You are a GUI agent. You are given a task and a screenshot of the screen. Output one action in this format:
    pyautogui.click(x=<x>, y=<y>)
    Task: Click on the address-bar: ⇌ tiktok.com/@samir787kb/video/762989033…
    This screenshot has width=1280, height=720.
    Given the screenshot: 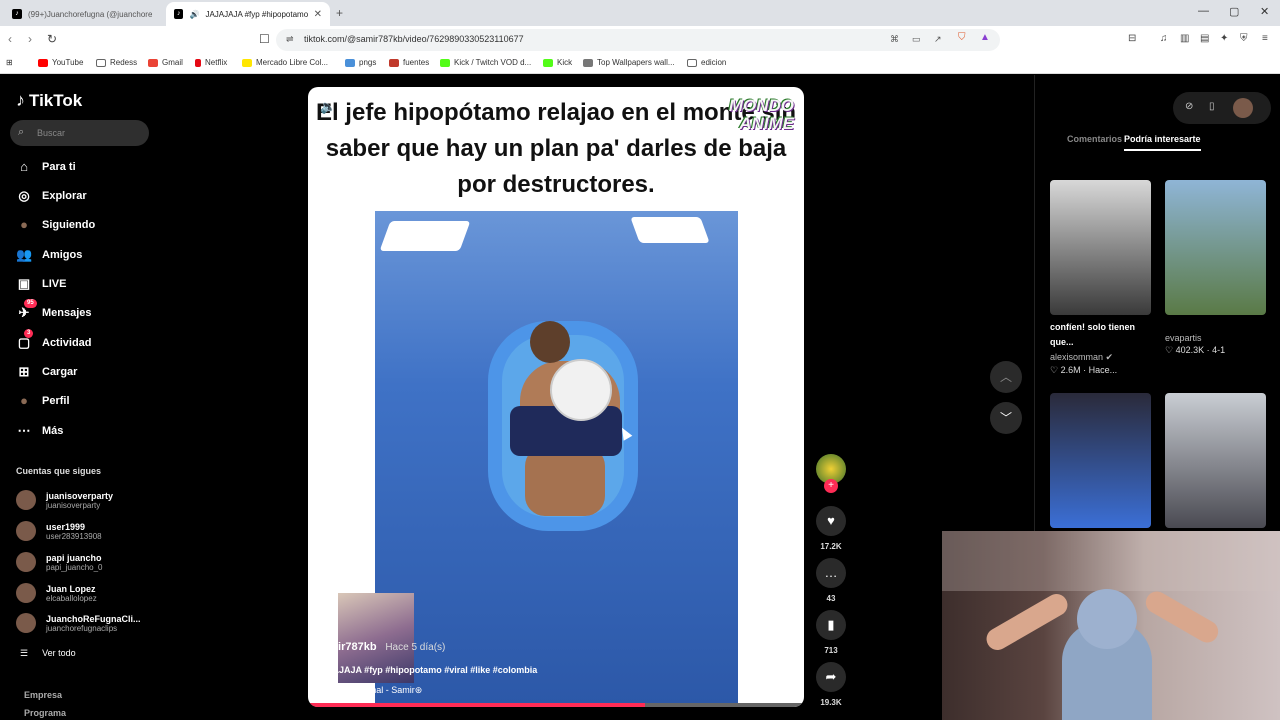 What is the action you would take?
    pyautogui.click(x=638, y=40)
    